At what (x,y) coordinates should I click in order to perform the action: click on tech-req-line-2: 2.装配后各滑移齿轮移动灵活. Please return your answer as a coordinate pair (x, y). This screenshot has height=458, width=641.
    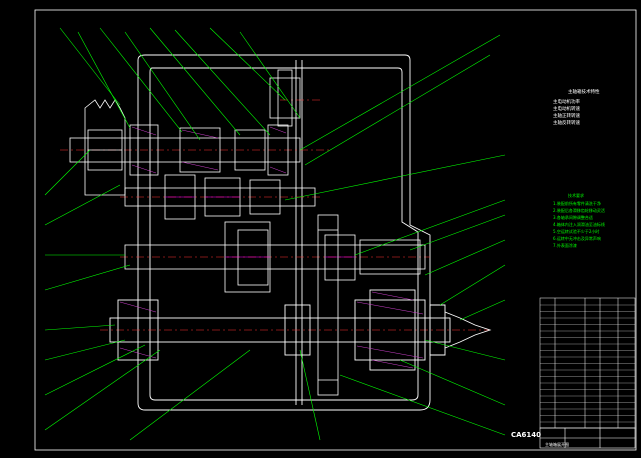
    Looking at the image, I should click on (579, 210).